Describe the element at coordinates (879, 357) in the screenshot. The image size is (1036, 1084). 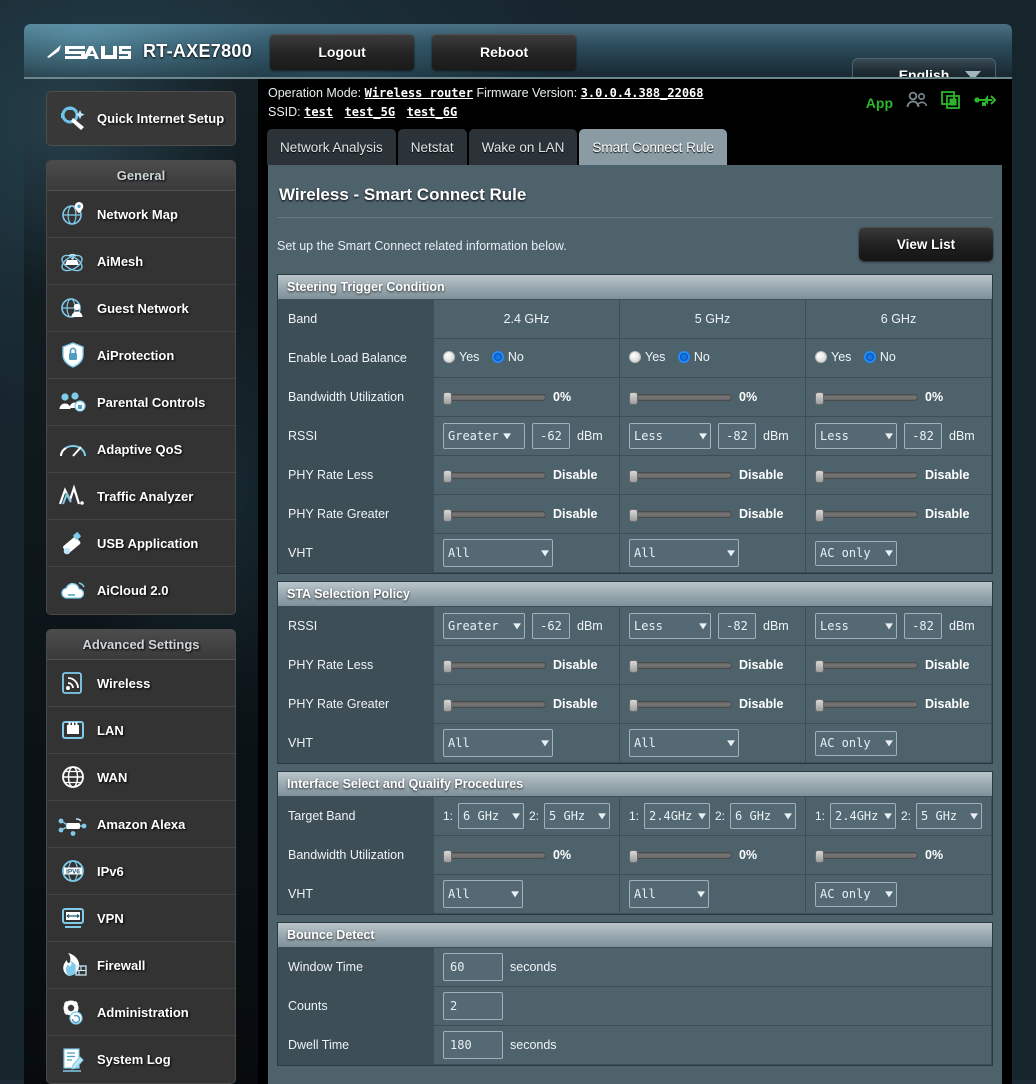
I see `radio-no-6: No` at that location.